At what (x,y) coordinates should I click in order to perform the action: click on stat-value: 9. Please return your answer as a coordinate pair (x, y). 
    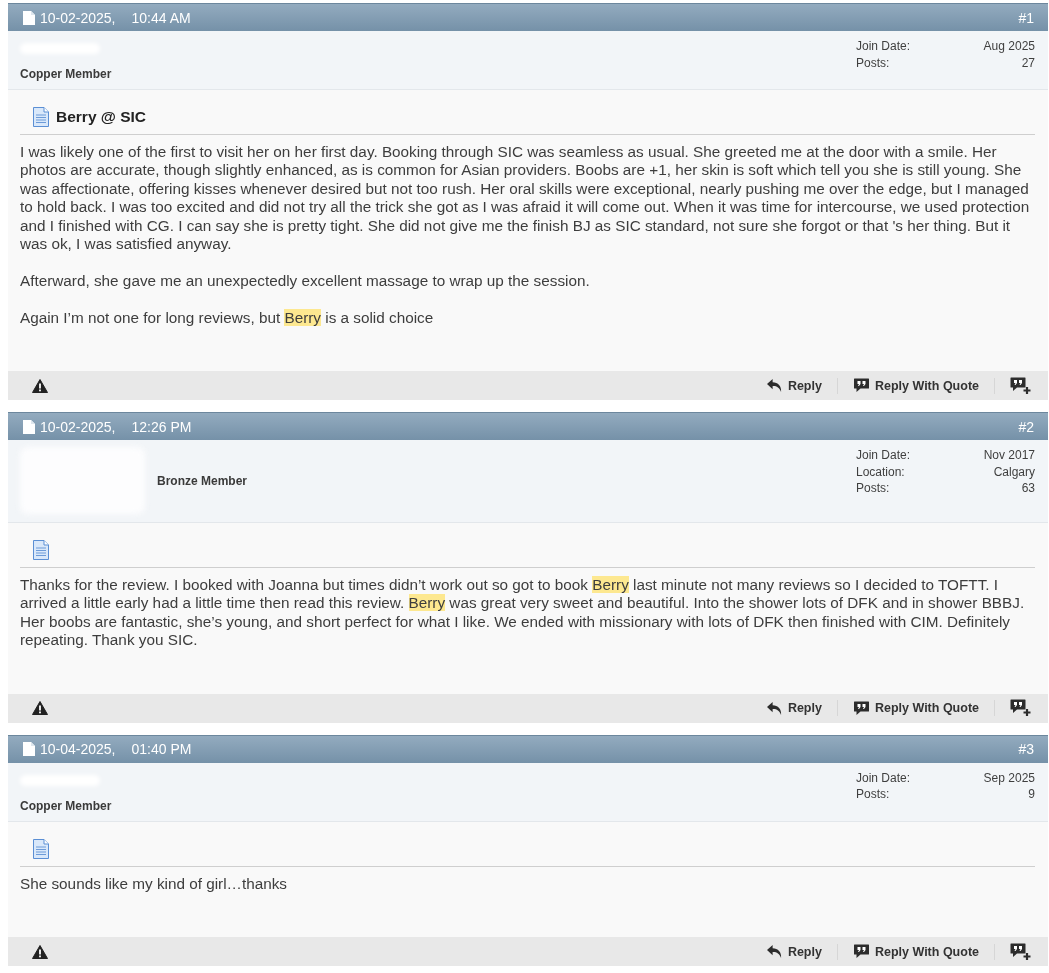
    Looking at the image, I should click on (1031, 794).